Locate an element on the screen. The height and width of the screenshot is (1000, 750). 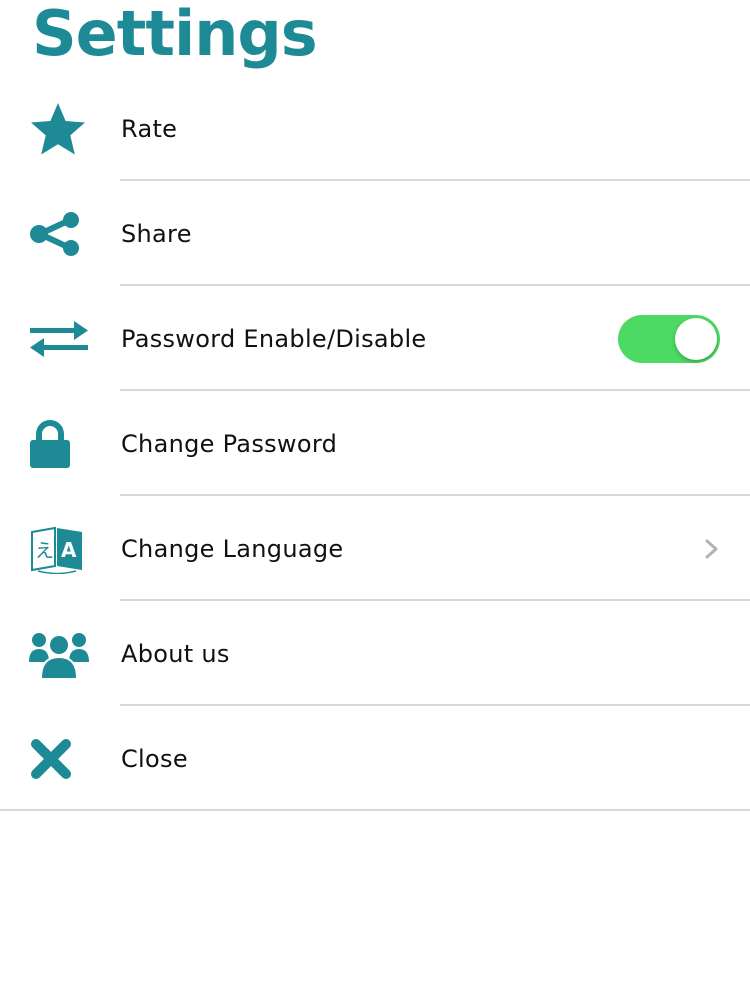
lock-icon is located at coordinates (59, 444).